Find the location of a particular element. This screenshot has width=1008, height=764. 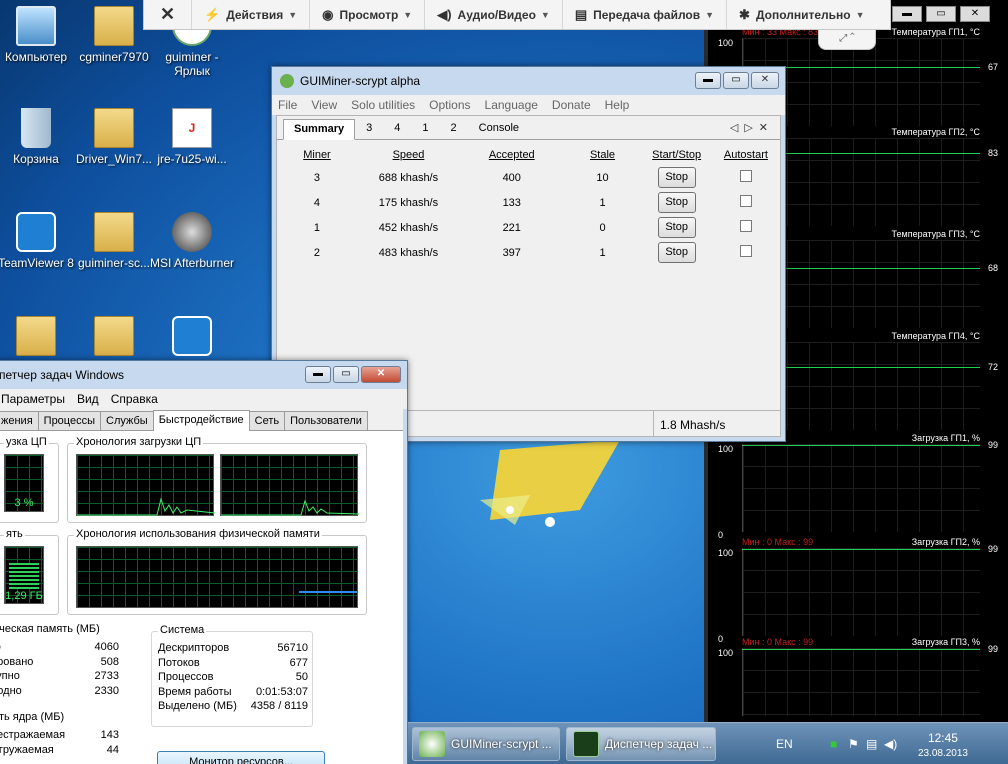

toolbar-pin-handle: ⤢ ⌃ is located at coordinates (847, 40).